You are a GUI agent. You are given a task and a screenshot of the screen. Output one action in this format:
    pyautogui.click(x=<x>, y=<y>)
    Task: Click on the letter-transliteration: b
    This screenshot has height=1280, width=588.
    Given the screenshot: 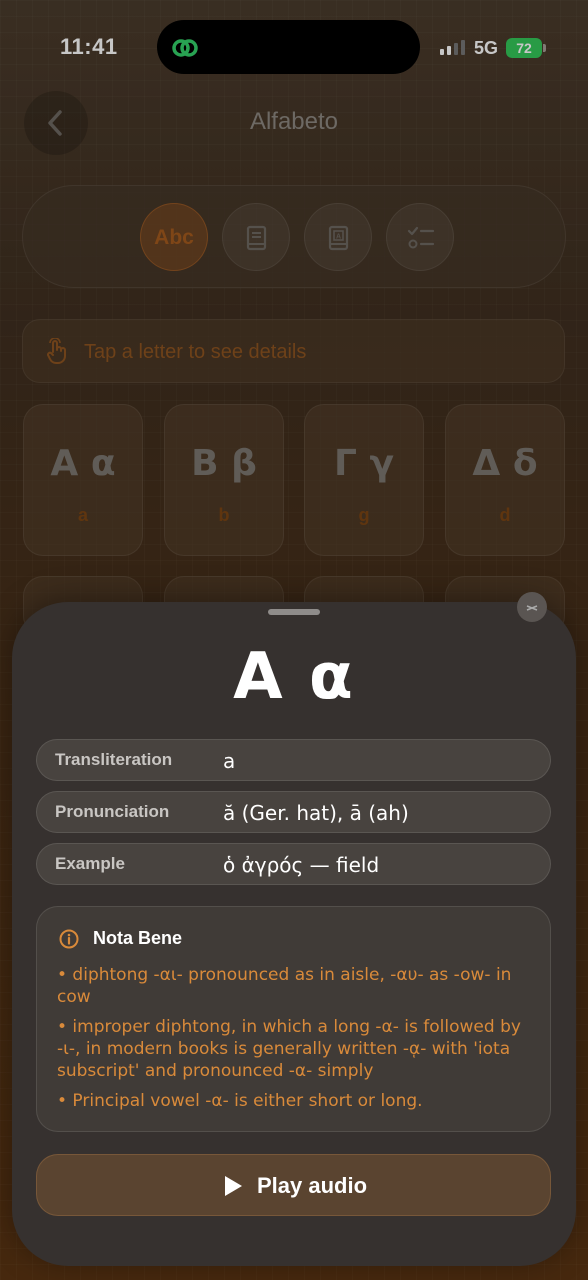 What is the action you would take?
    pyautogui.click(x=224, y=515)
    